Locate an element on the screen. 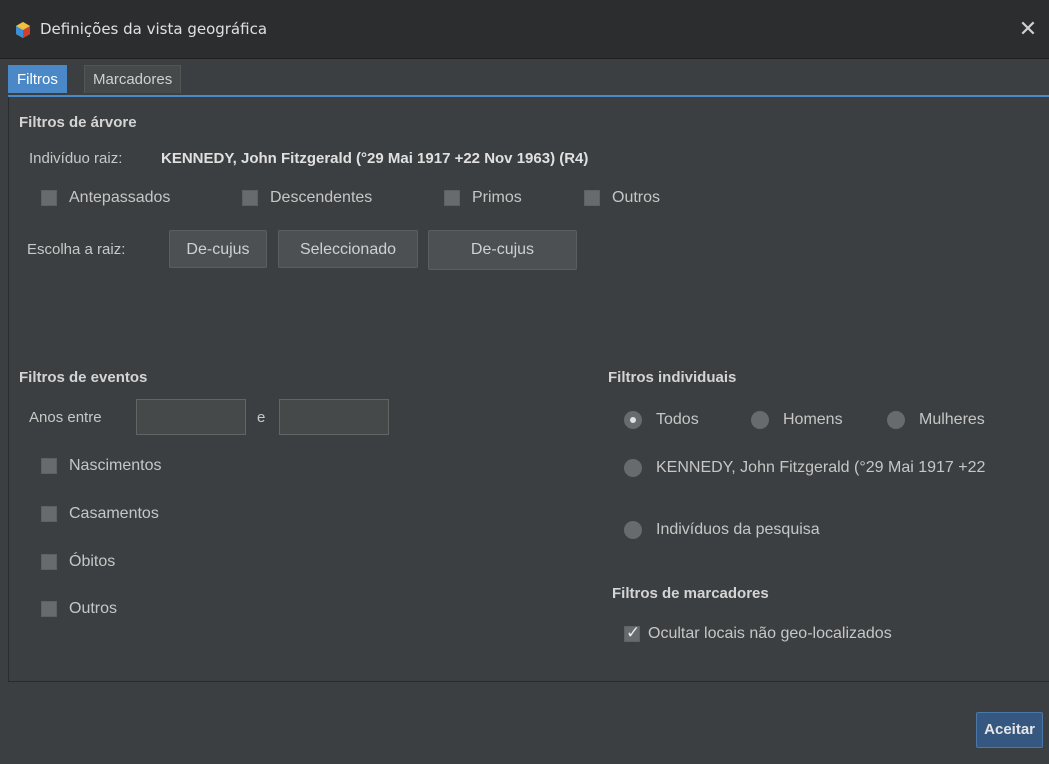 The height and width of the screenshot is (764, 1049). checkbox-descendants: Descendentes is located at coordinates (307, 198).